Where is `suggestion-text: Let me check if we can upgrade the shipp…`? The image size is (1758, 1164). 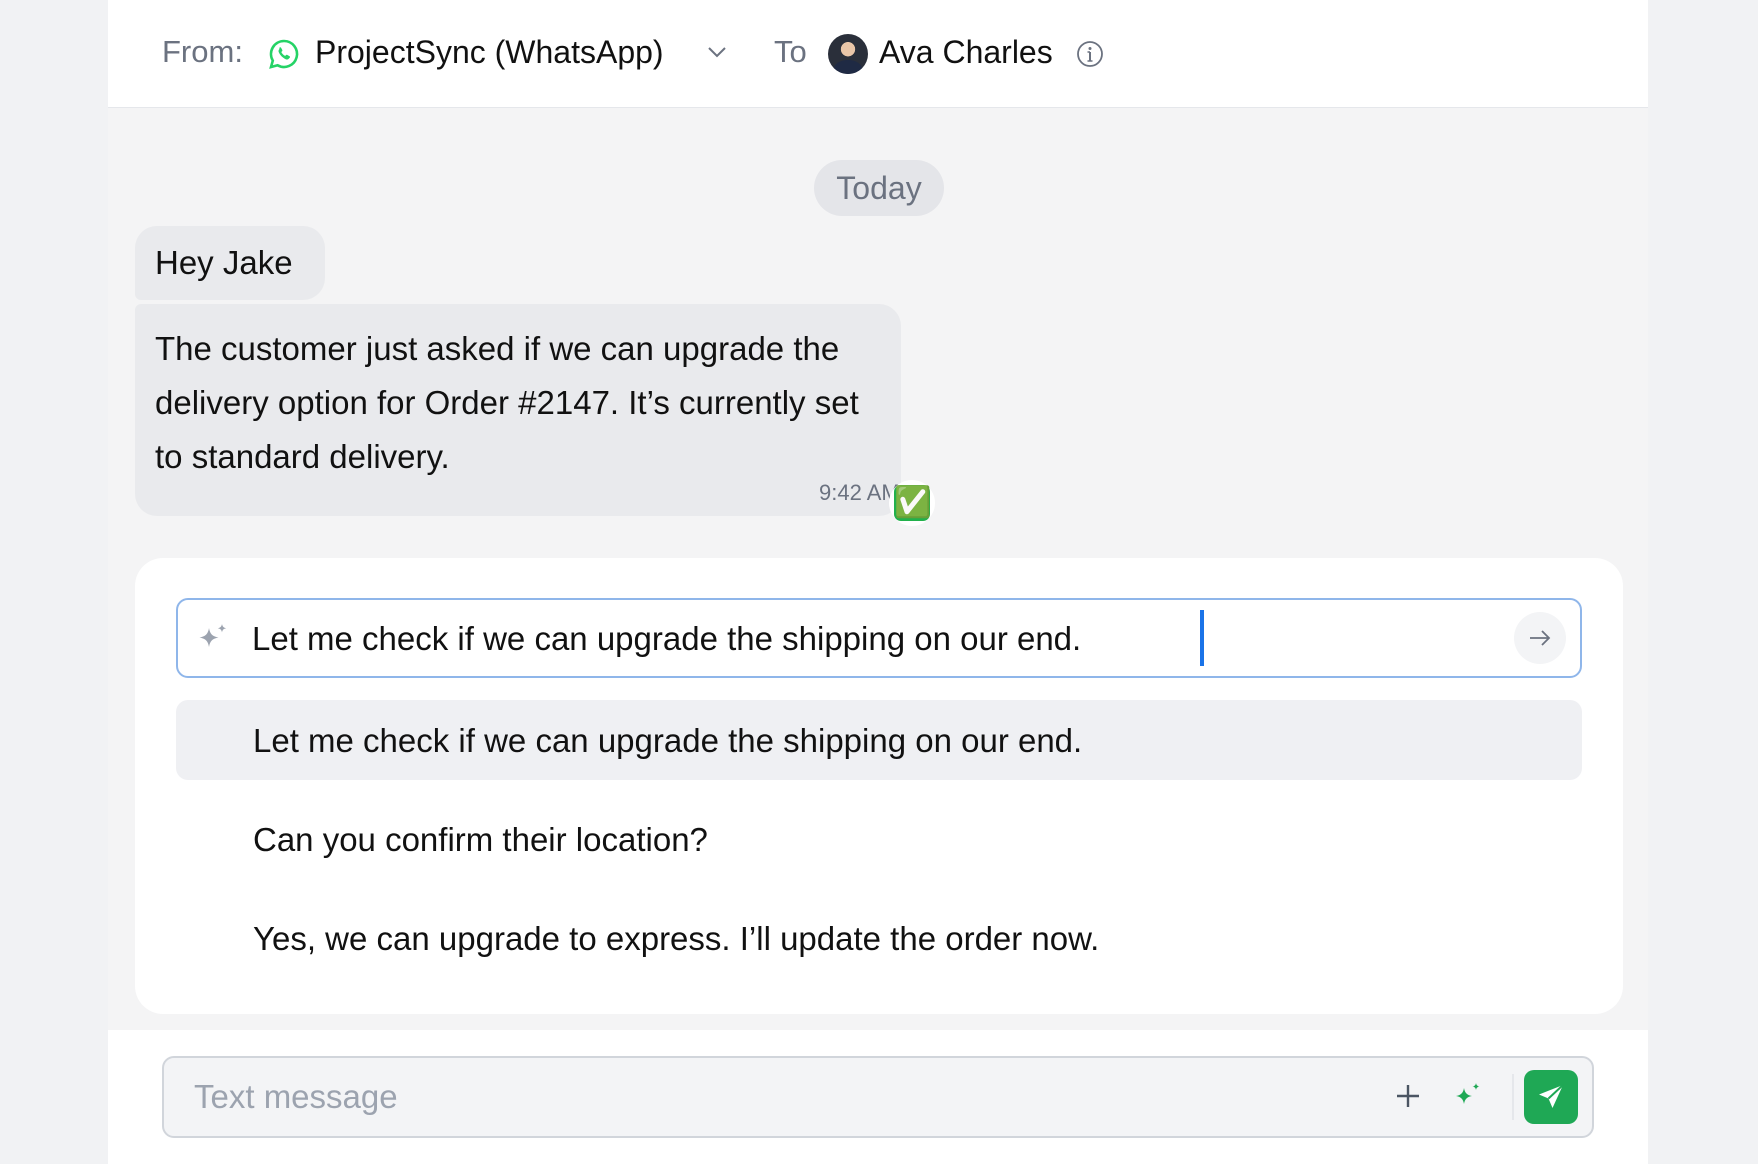
suggestion-text: Let me check if we can upgrade the shipp… is located at coordinates (668, 740).